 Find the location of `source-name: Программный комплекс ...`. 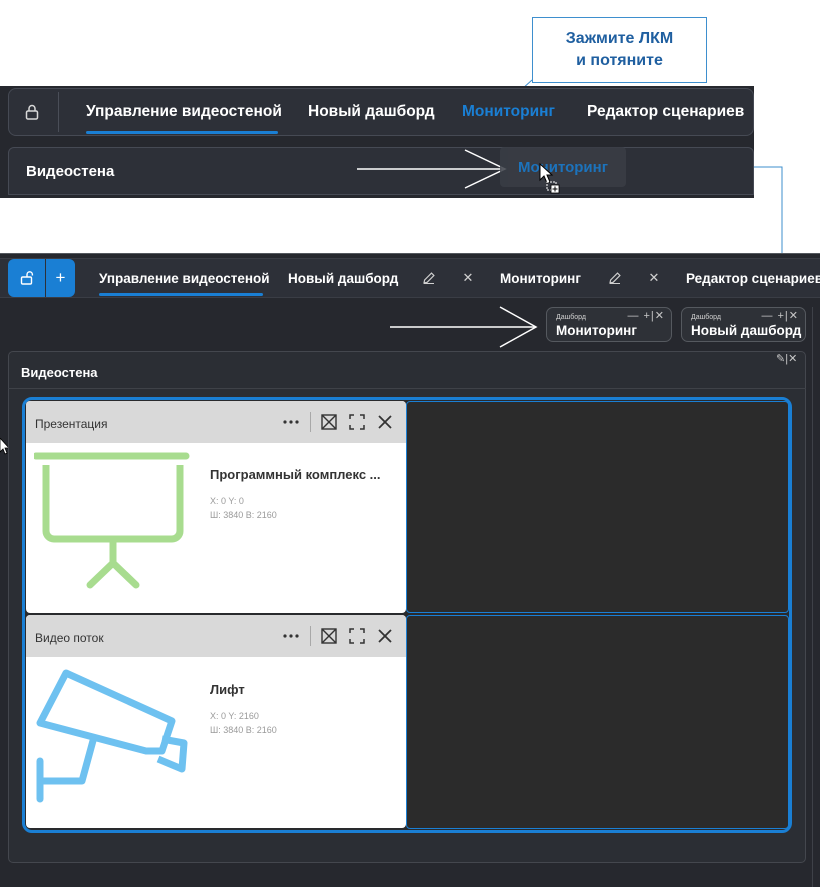

source-name: Программный комплекс ... is located at coordinates (295, 474).